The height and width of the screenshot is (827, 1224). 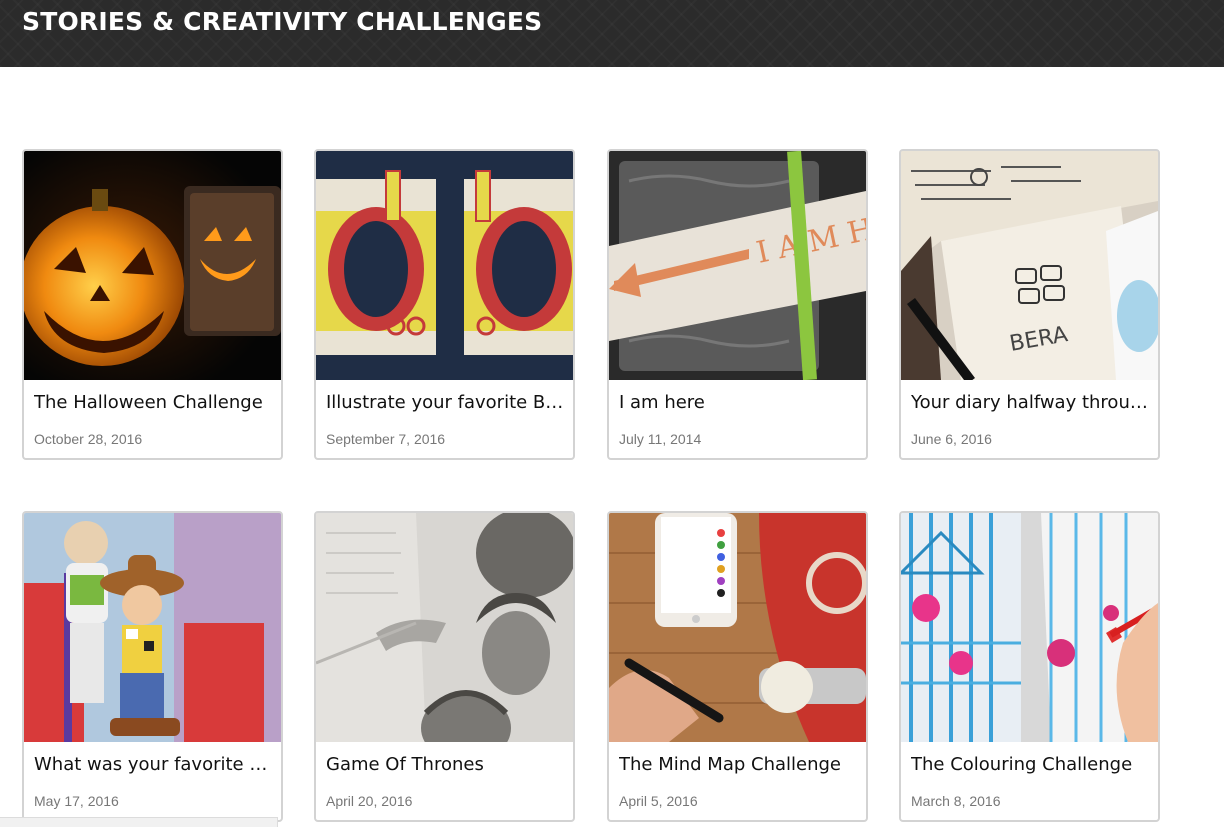 I want to click on card-date: April 5, 2016, so click(x=658, y=801).